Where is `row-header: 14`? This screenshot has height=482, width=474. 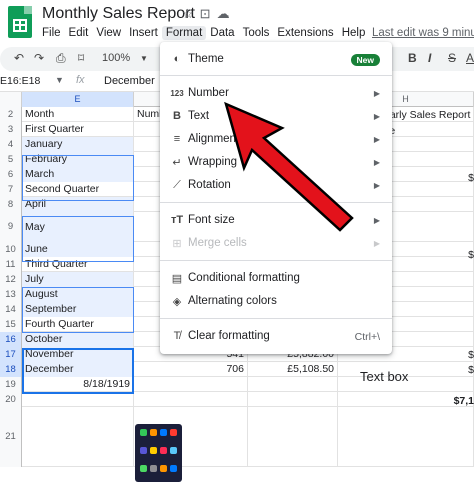
row-header: 14 is located at coordinates (11, 309).